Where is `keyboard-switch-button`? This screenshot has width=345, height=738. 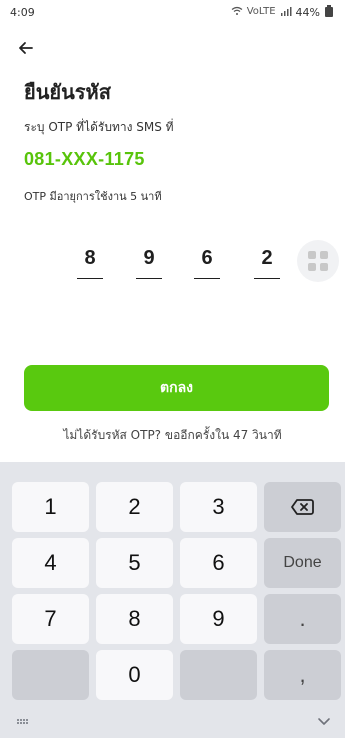
keyboard-switch-button is located at coordinates (22, 721).